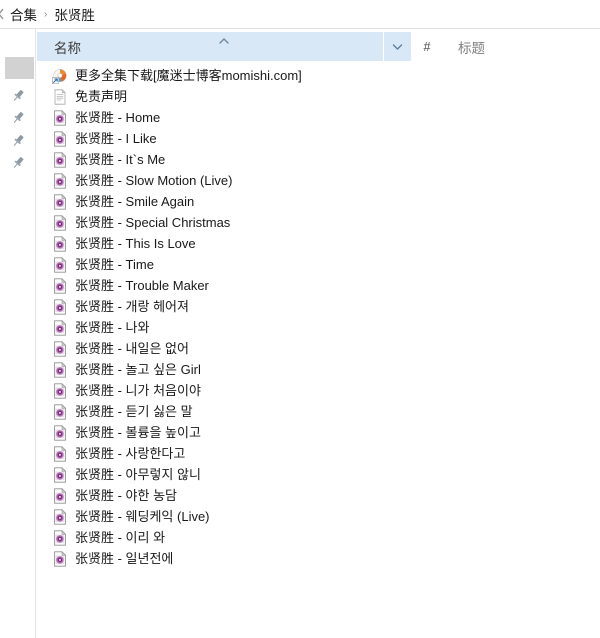 Image resolution: width=600 pixels, height=638 pixels. I want to click on file-list-item: 张贤胜 - Smile Again, so click(318, 201).